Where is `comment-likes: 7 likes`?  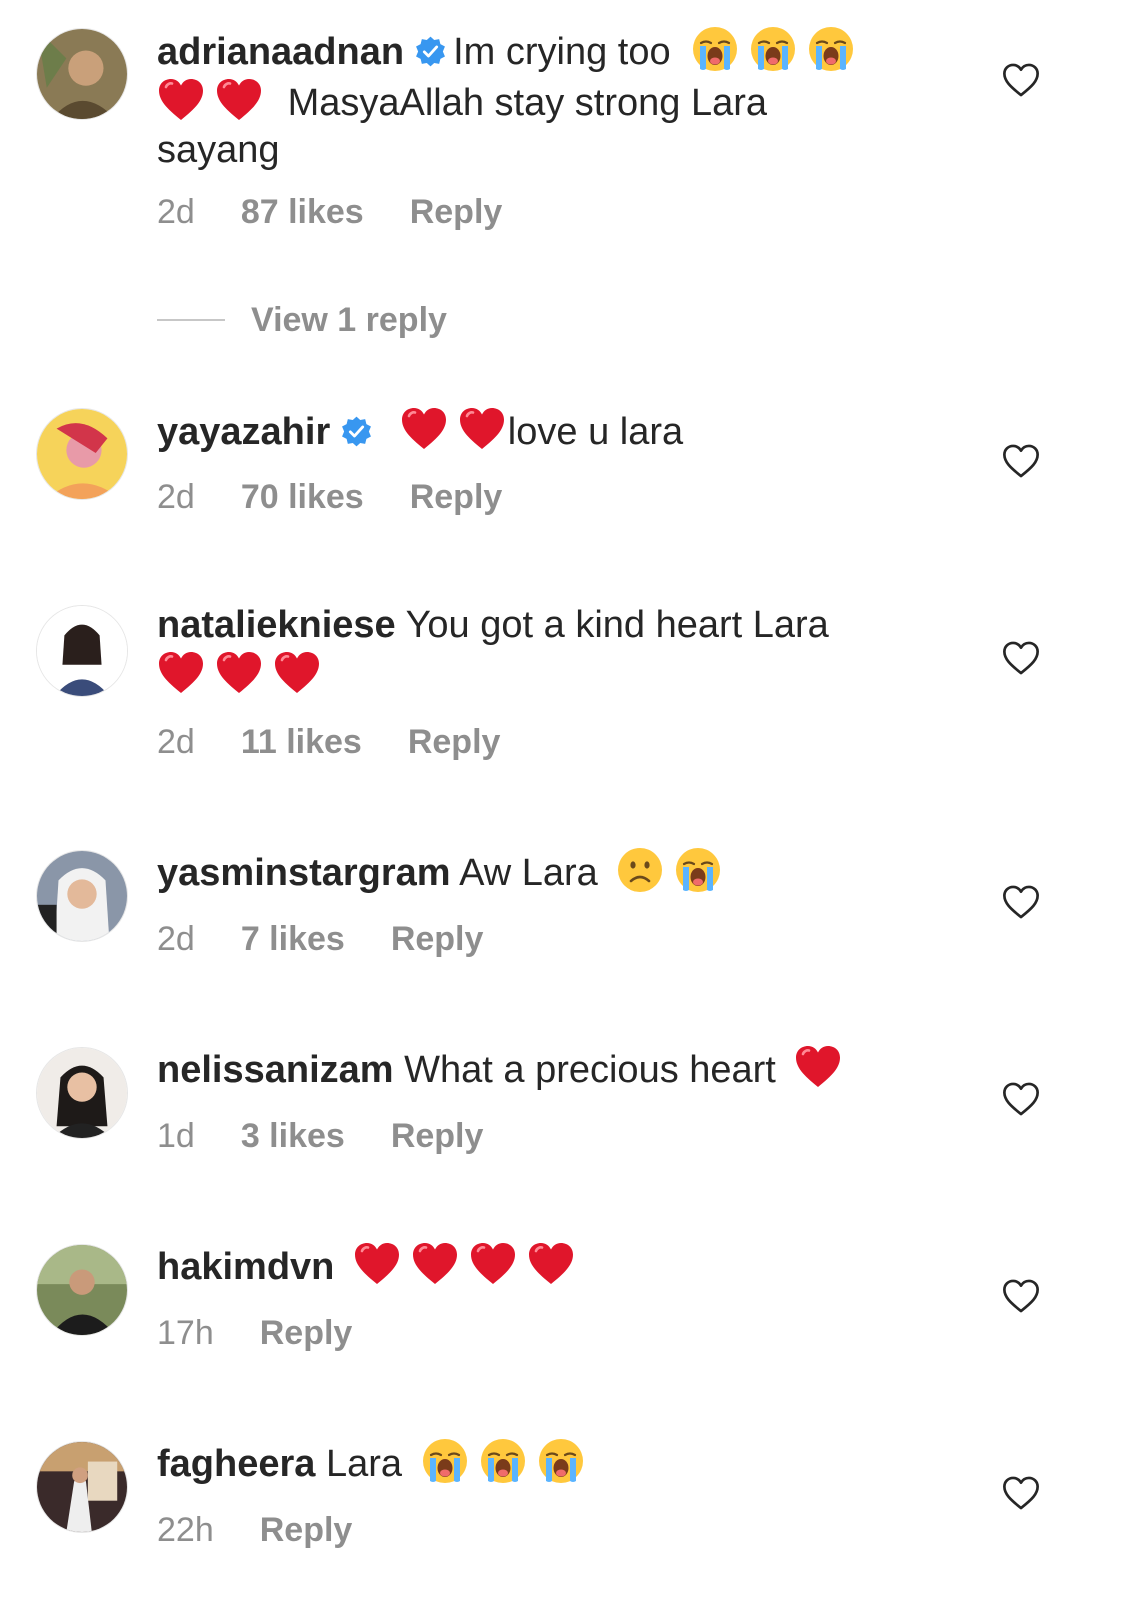
comment-likes: 7 likes is located at coordinates (293, 939).